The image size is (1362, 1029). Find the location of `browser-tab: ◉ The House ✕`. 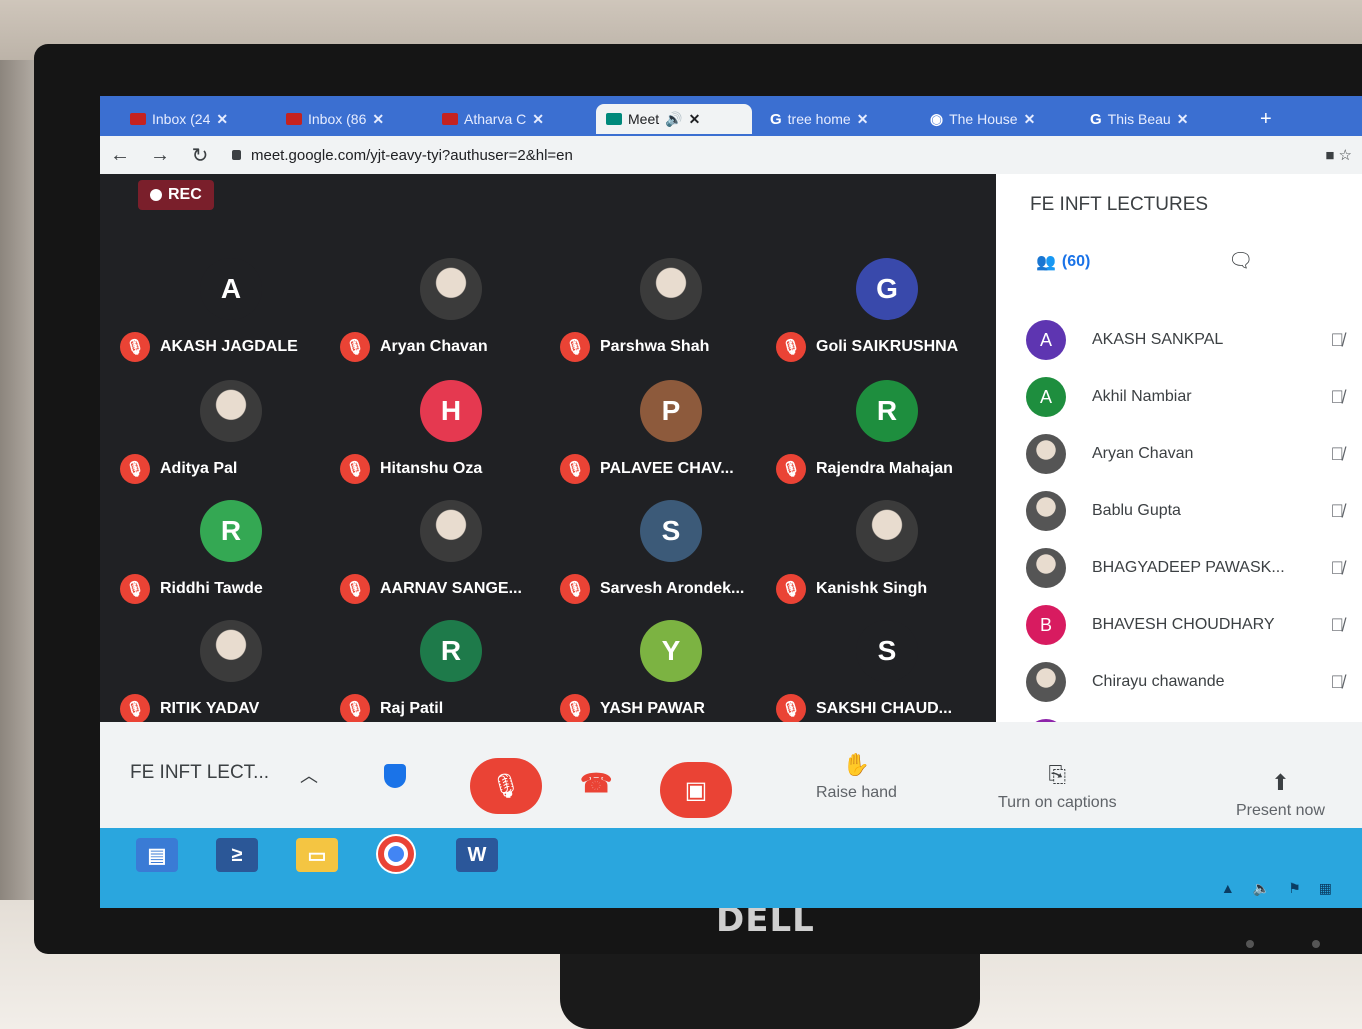

browser-tab: ◉ The House ✕ is located at coordinates (995, 119).